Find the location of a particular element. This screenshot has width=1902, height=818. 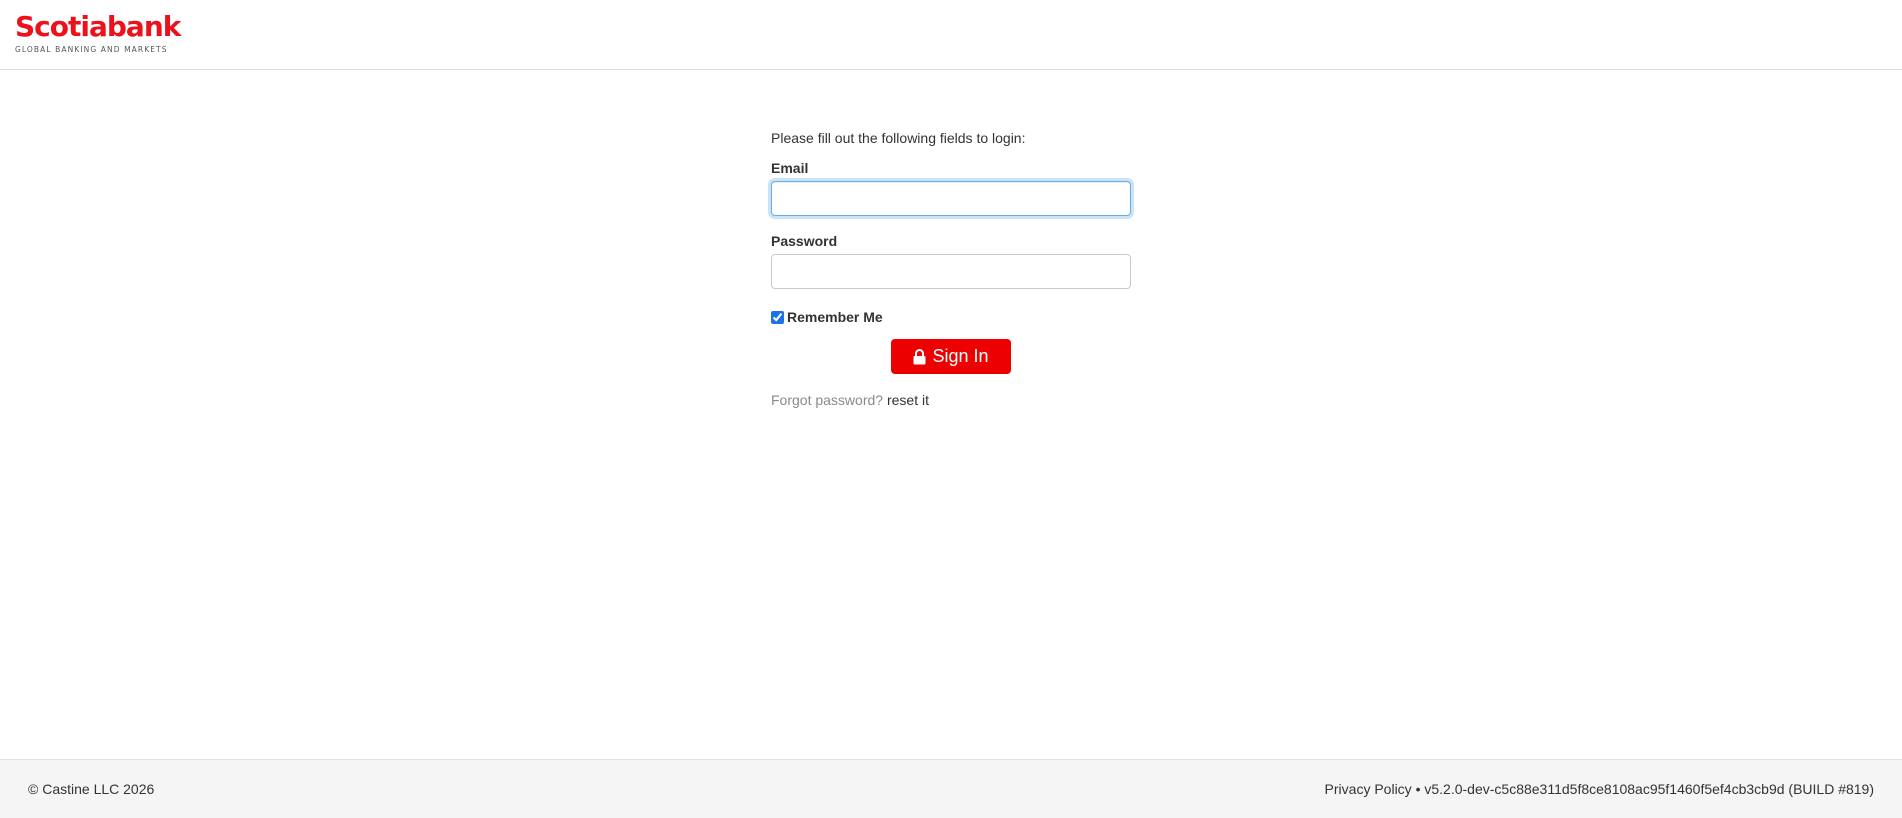

signin-button-row: Sign In is located at coordinates (951, 356).